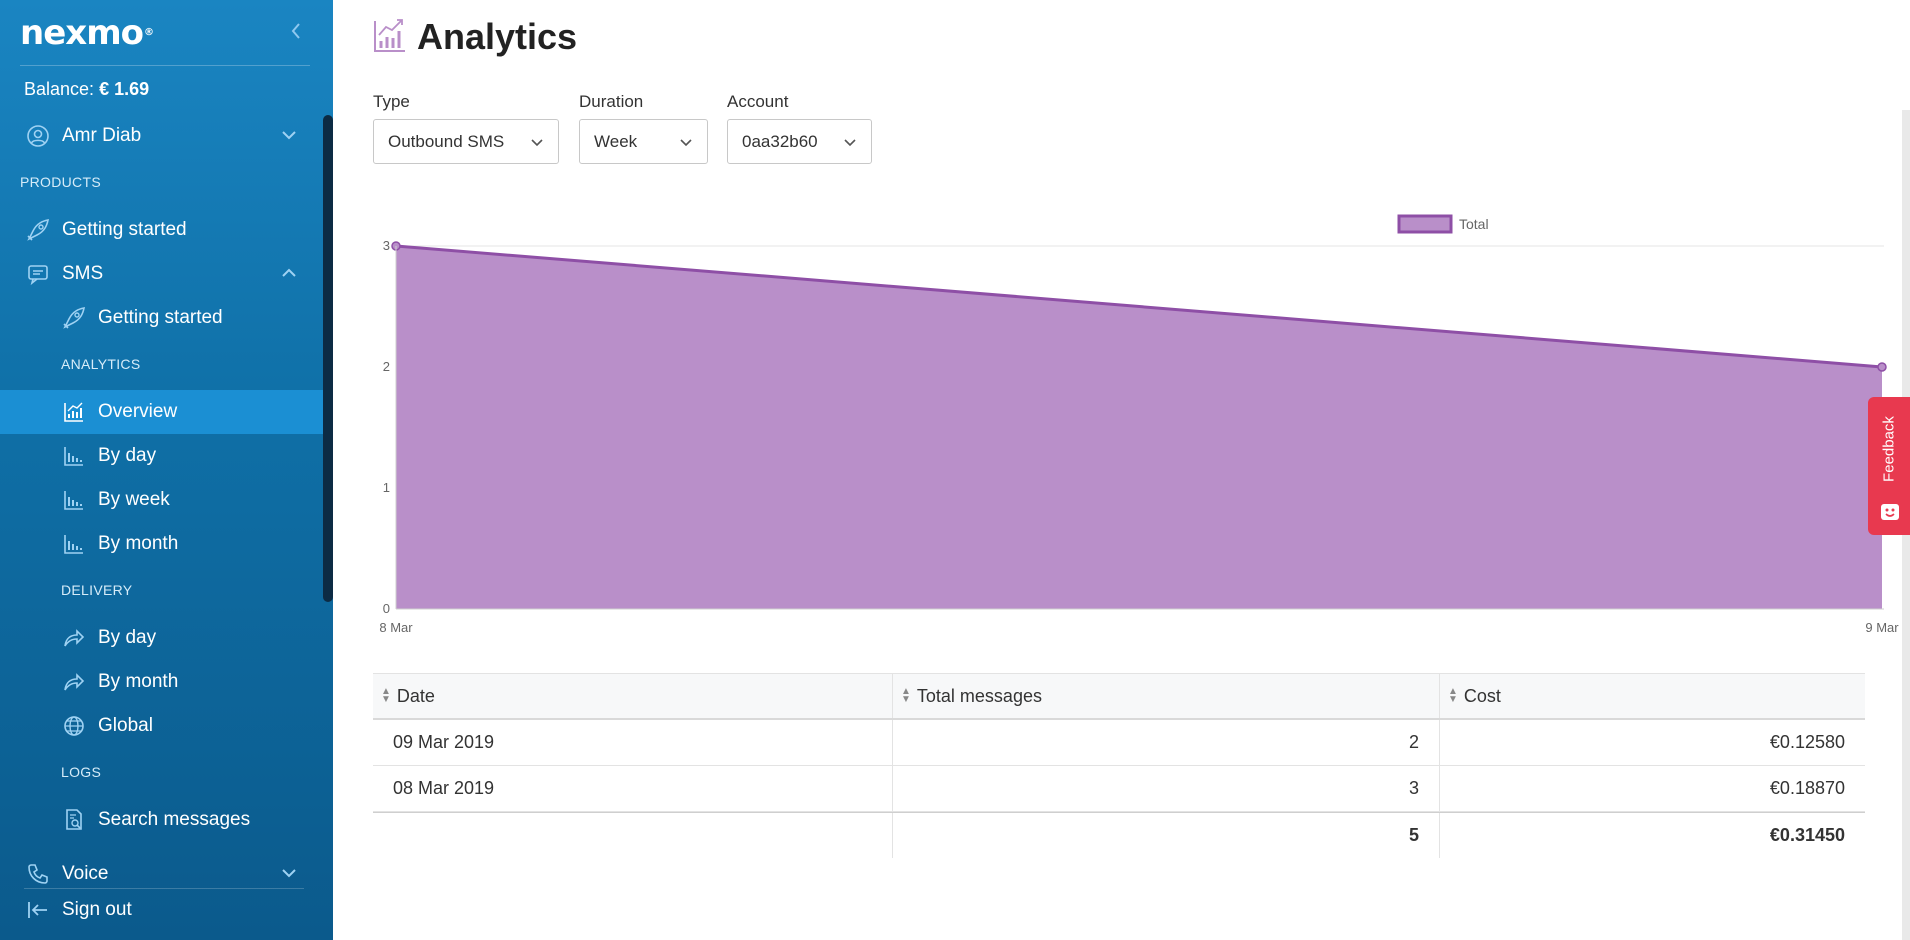  Describe the element at coordinates (386, 245) in the screenshot. I see `y-tick-label: 3` at that location.